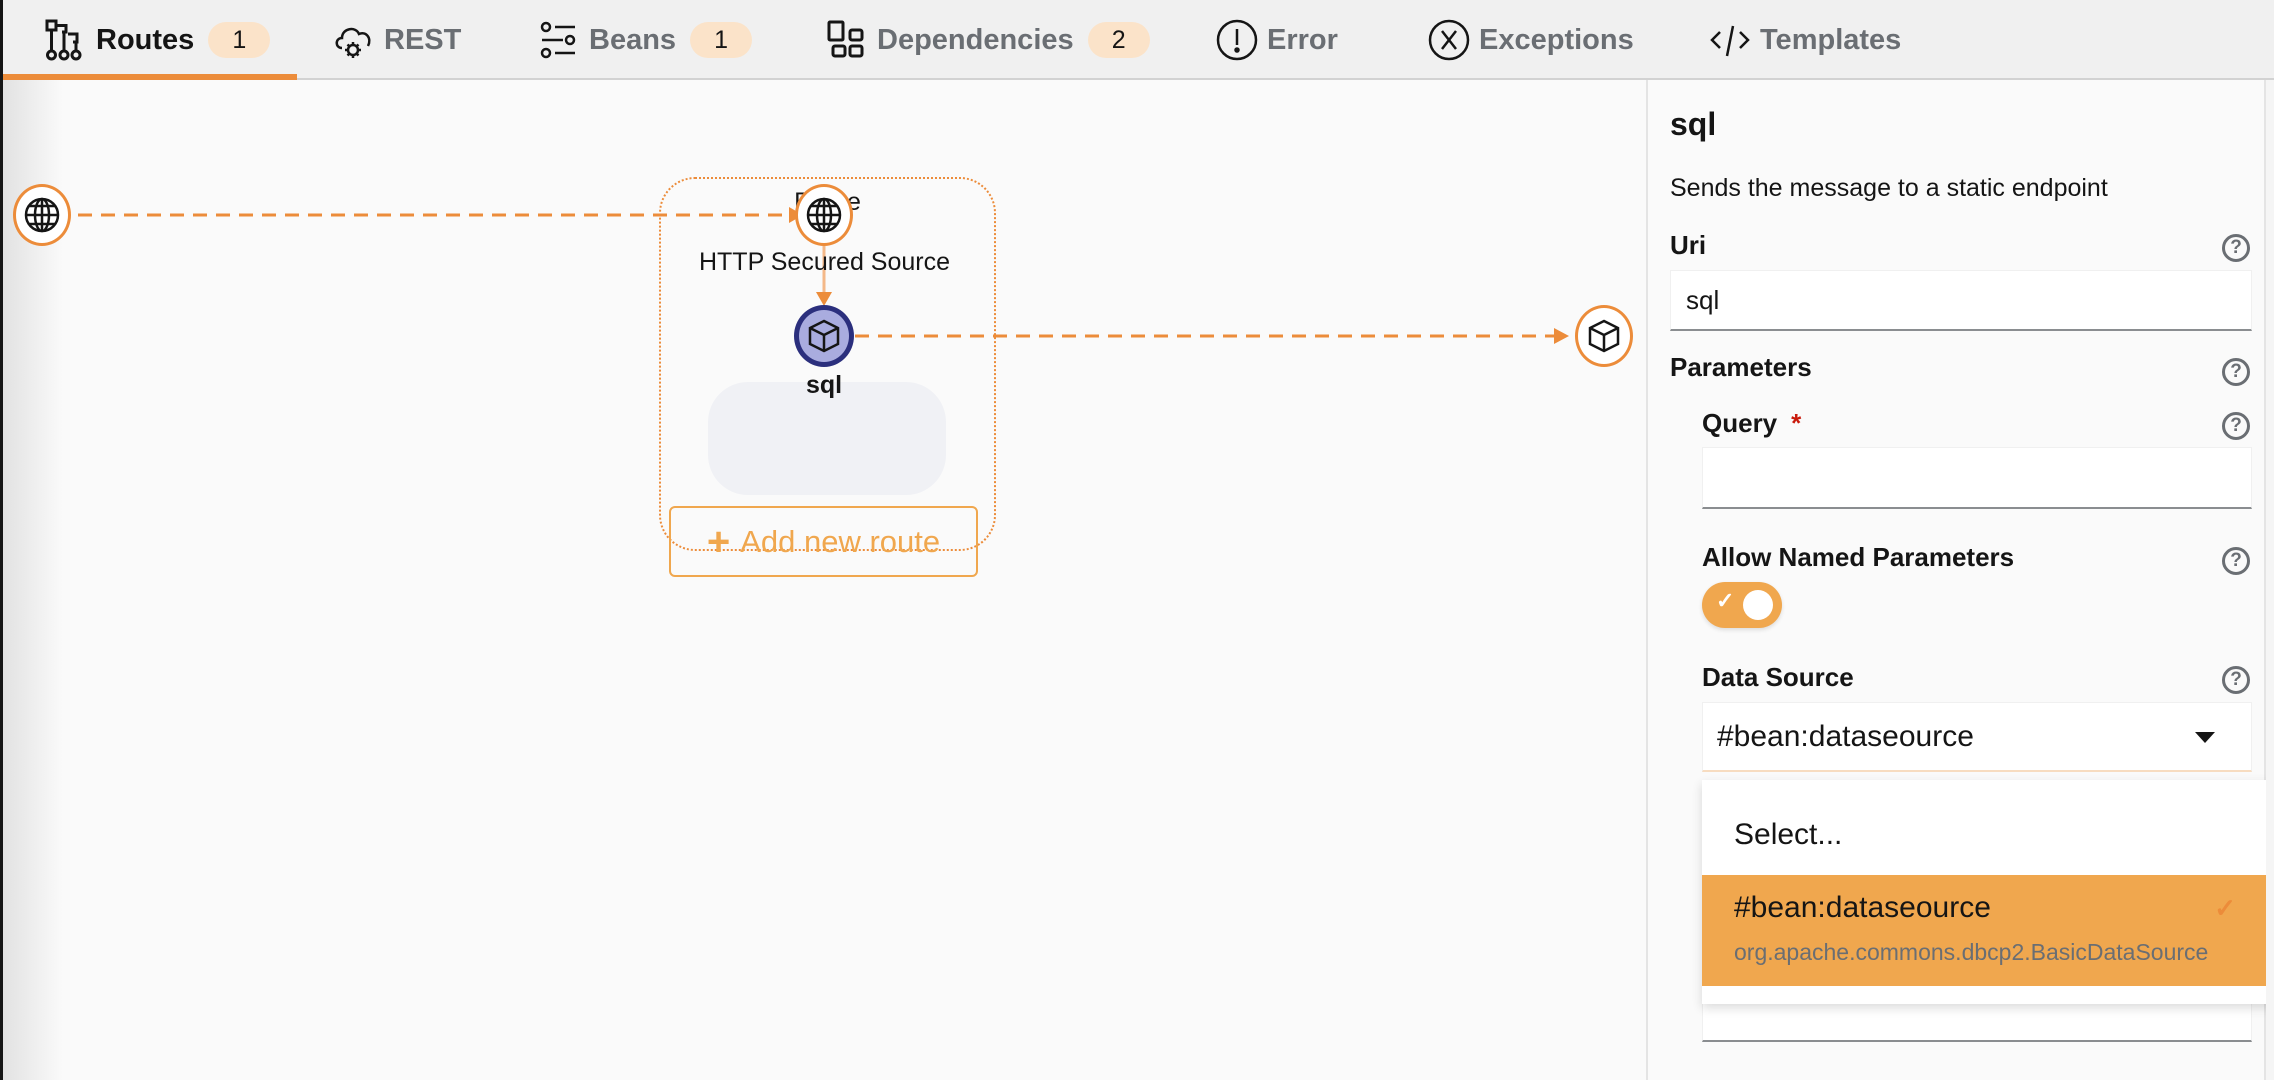 The image size is (2274, 1080). Describe the element at coordinates (633, 39) in the screenshot. I see `tab-label: Beans` at that location.